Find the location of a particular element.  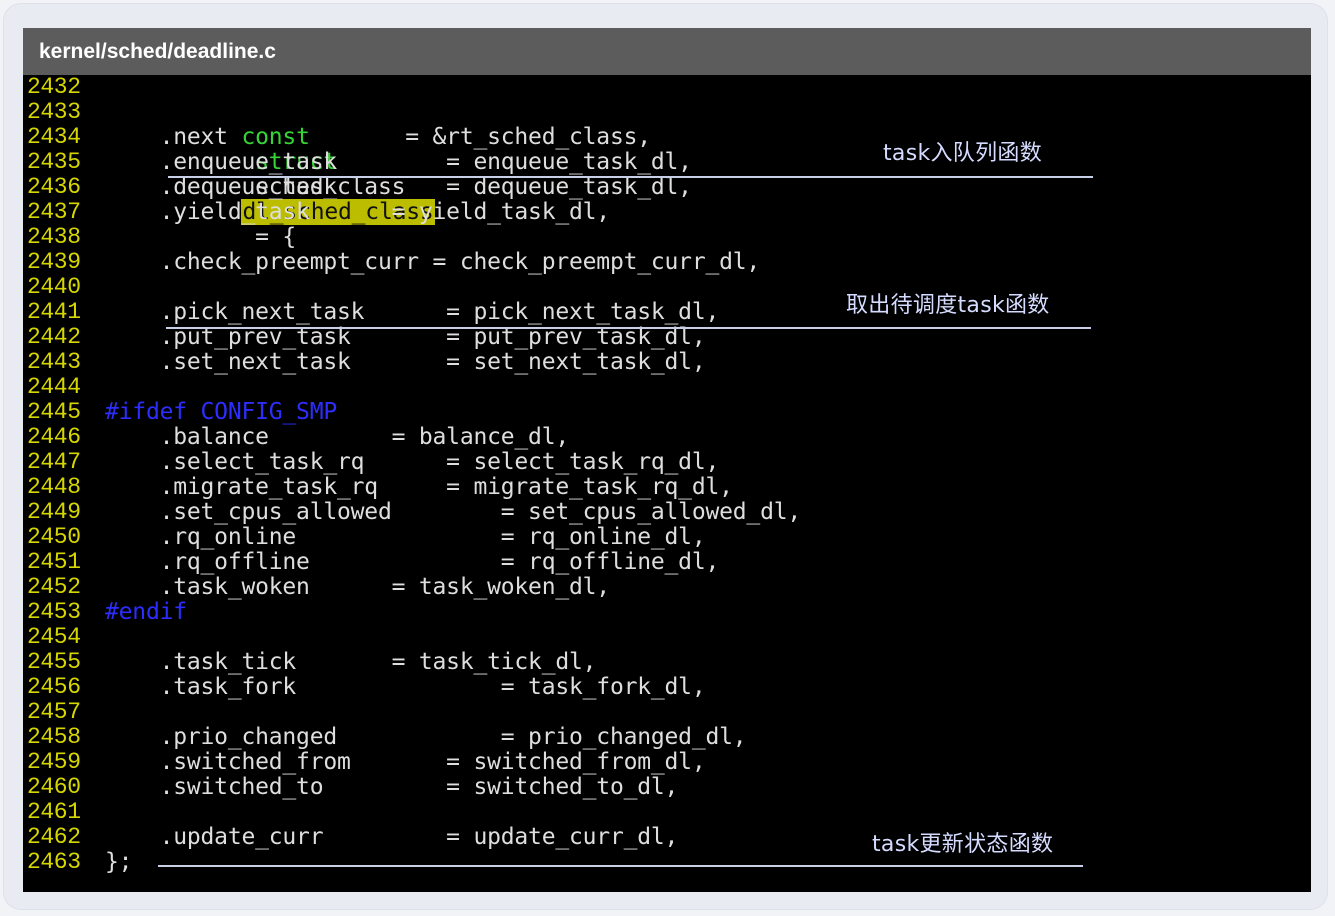

line-number: 2436 is located at coordinates (54, 187).